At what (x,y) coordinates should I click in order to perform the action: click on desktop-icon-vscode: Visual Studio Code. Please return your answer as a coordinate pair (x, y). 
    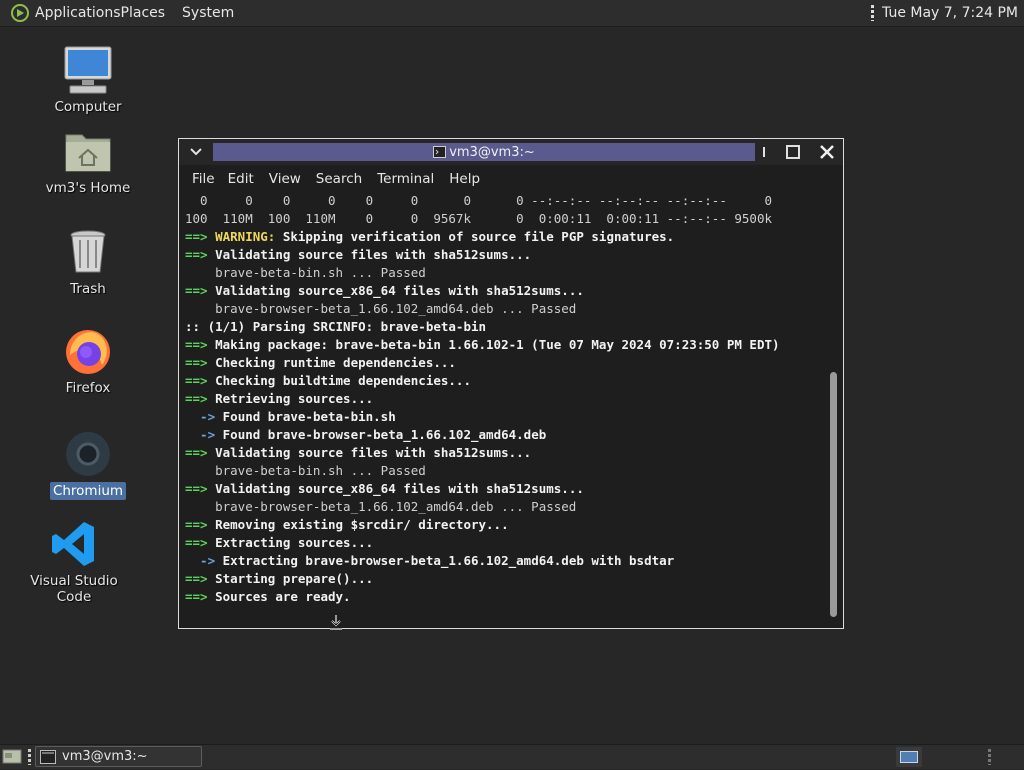
    Looking at the image, I should click on (74, 562).